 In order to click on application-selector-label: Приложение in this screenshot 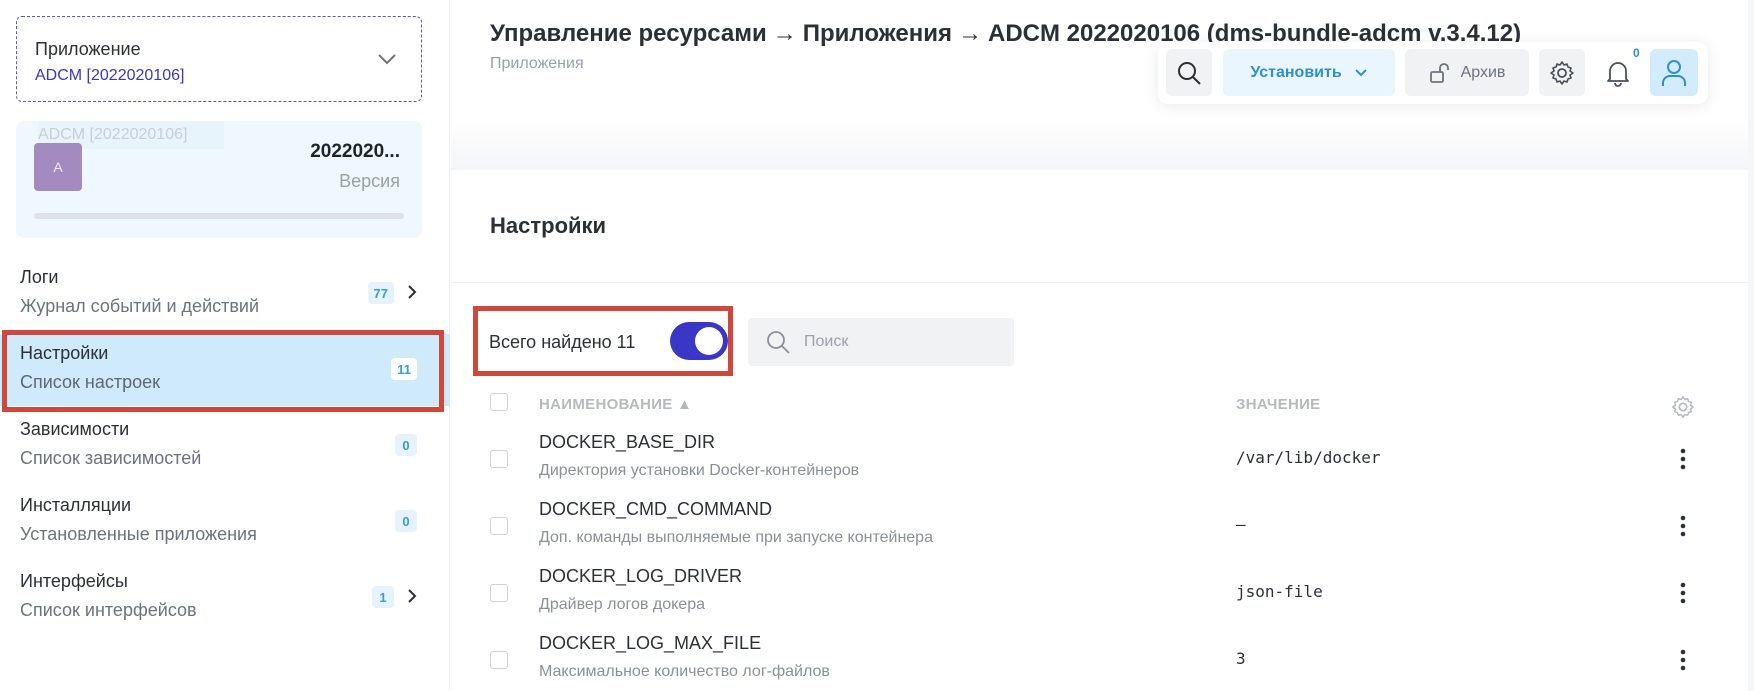, I will do `click(88, 49)`.